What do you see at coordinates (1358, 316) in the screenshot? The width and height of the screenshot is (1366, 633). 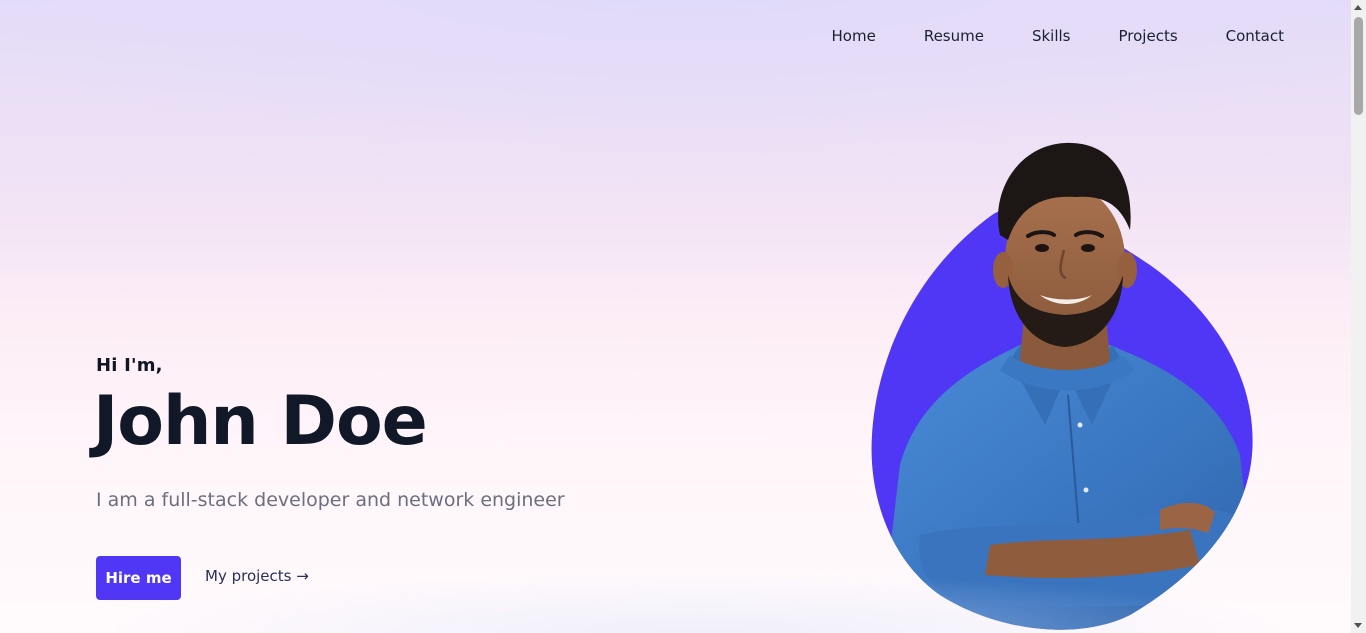 I see `page-scrollbar` at bounding box center [1358, 316].